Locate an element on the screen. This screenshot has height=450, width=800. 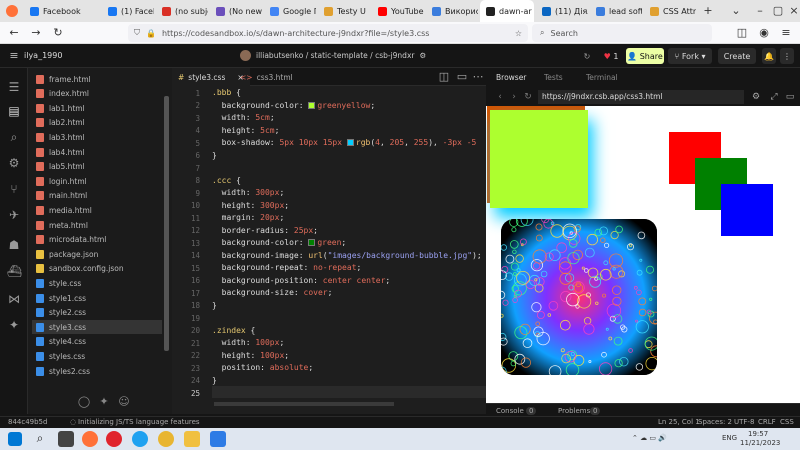
browser-tab: CSS Attribu is located at coordinates (670, 11).